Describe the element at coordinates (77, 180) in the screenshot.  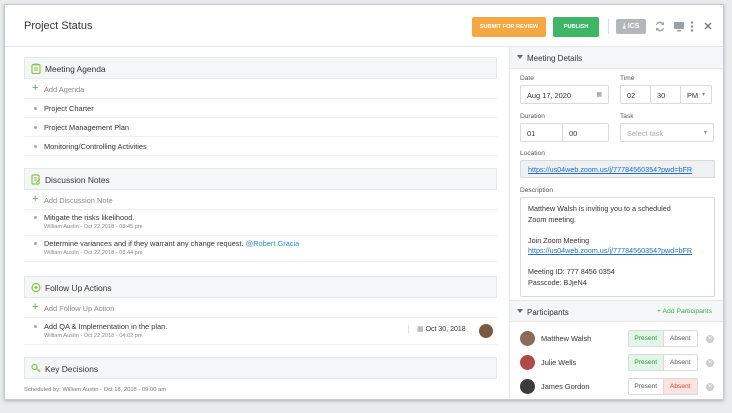
I see `notes-title: Discussion Notes` at that location.